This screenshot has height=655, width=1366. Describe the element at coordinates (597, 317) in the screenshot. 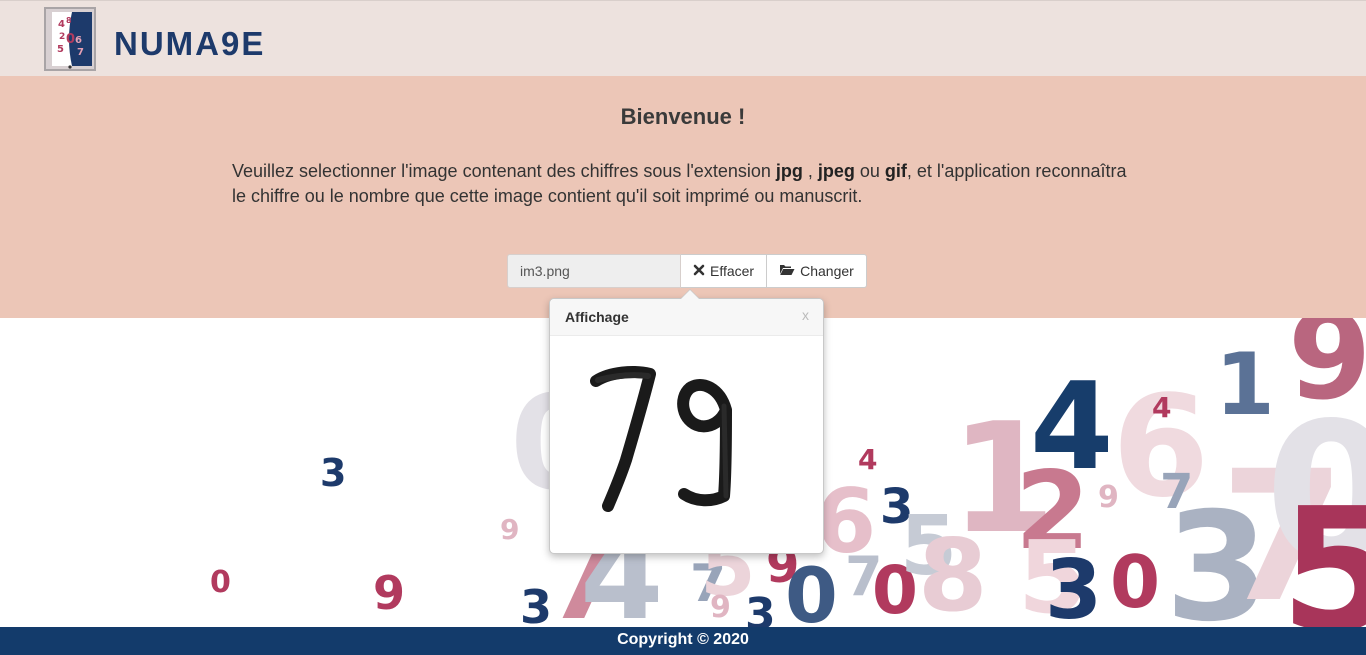

I see `popover-title: Affichage` at that location.